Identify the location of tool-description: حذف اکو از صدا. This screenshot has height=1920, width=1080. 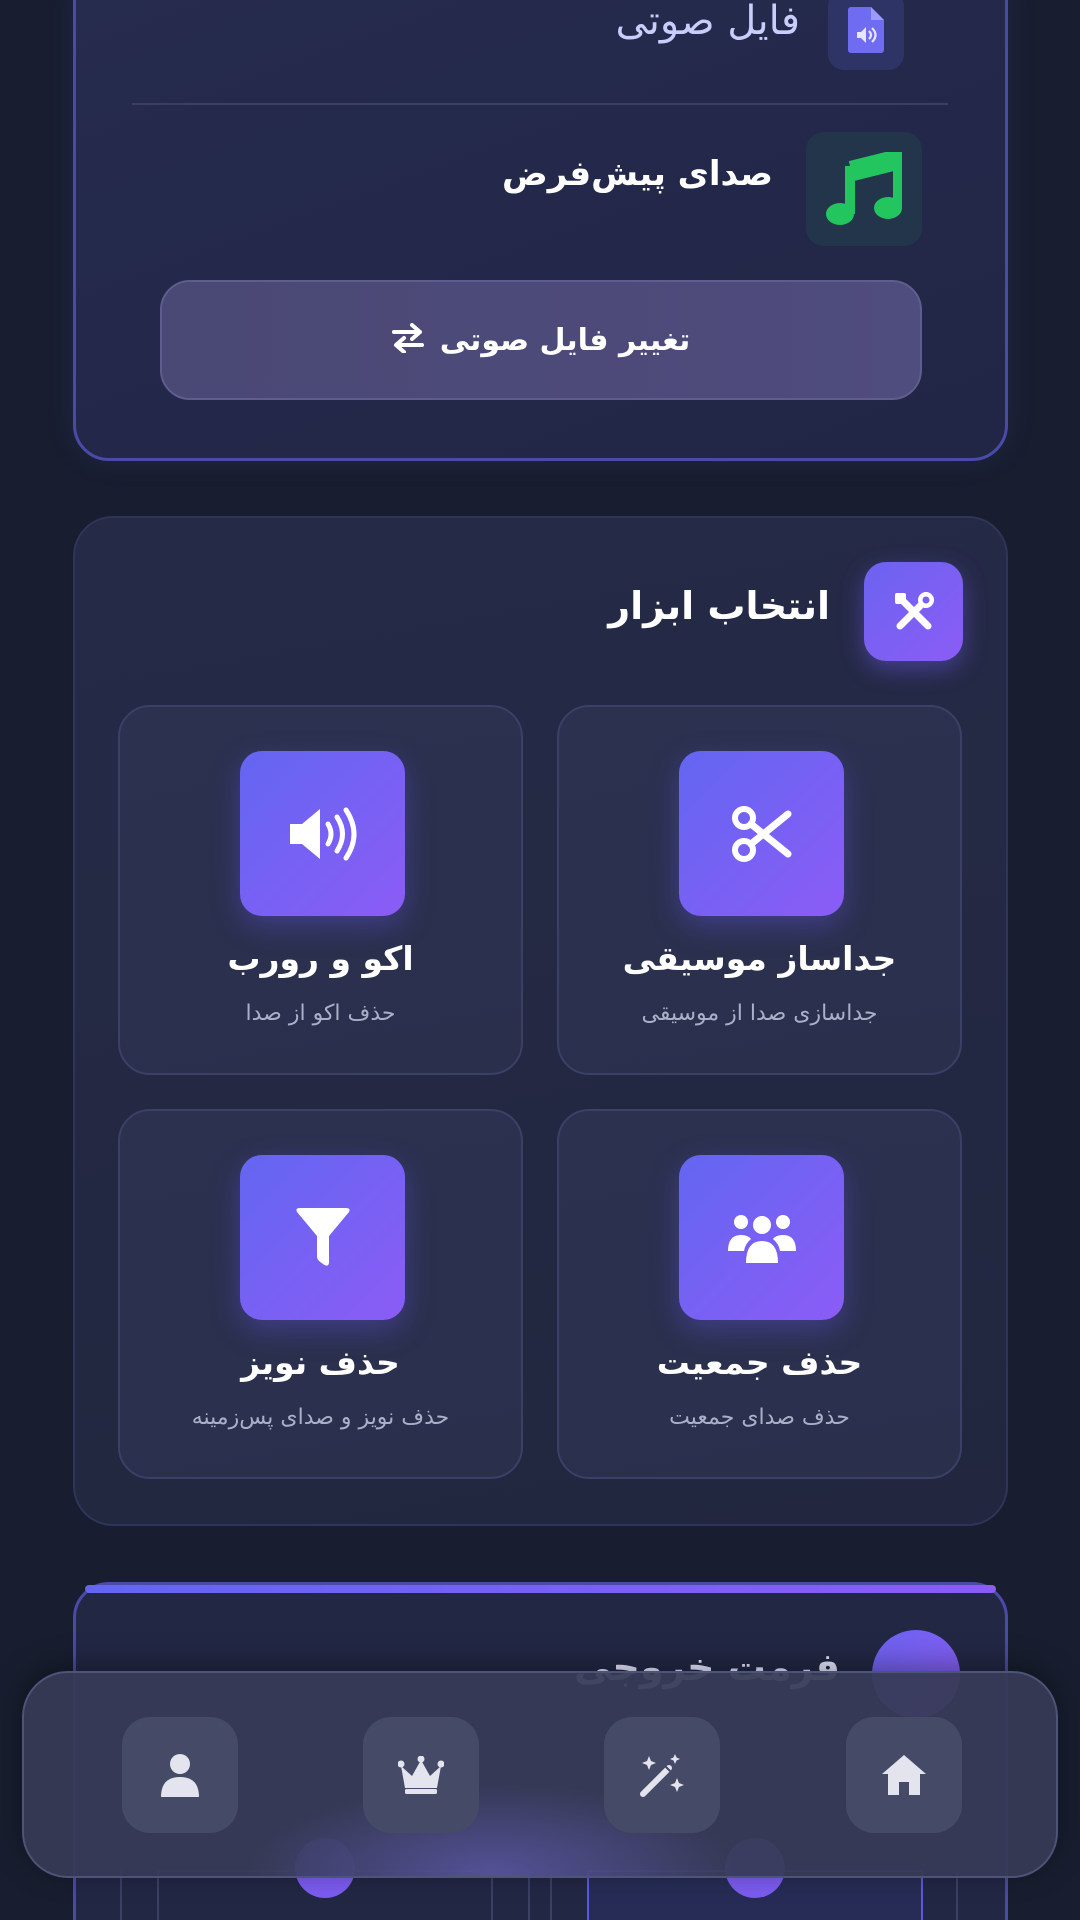
(320, 1013).